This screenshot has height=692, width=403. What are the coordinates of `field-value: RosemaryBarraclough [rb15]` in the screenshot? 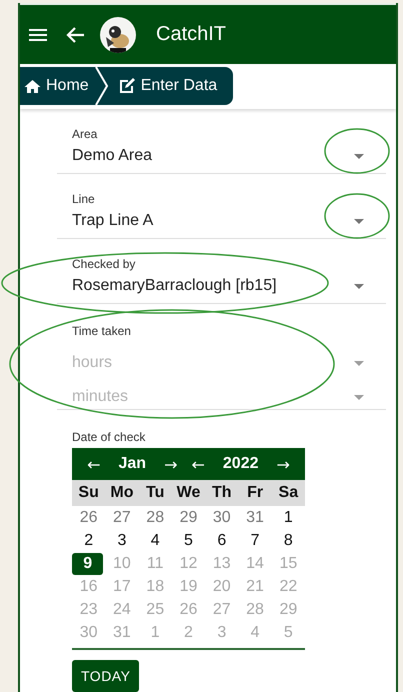 It's located at (174, 286).